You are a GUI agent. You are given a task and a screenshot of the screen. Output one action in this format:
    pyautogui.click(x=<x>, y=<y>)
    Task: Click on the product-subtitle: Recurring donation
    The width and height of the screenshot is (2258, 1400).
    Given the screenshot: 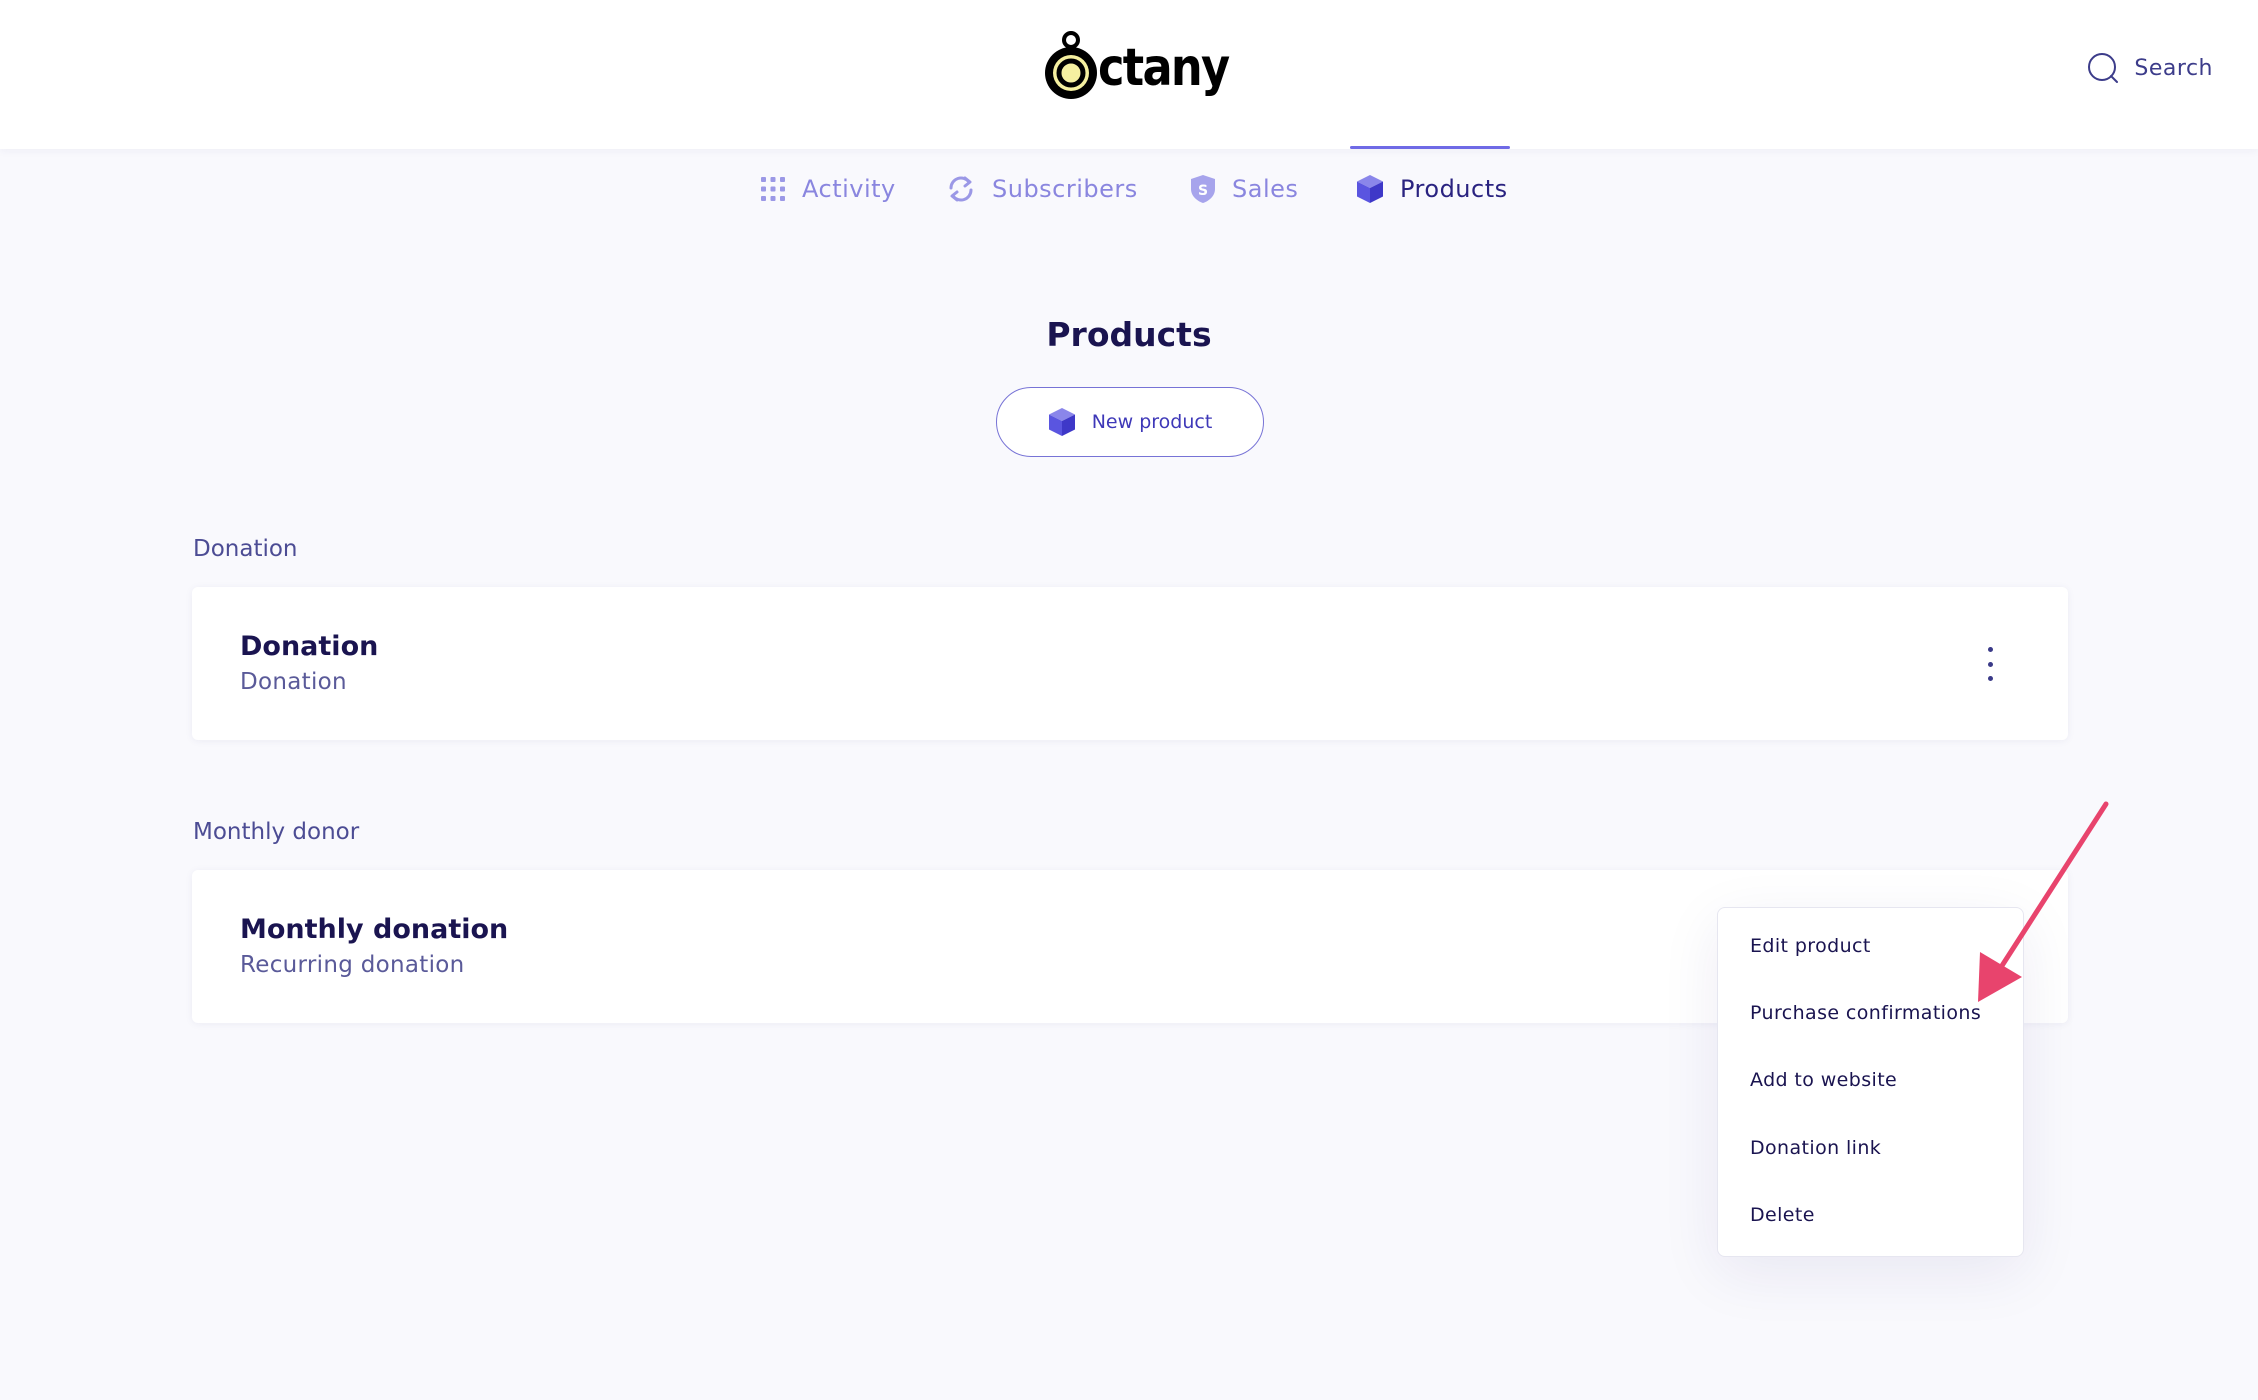 What is the action you would take?
    pyautogui.click(x=352, y=965)
    